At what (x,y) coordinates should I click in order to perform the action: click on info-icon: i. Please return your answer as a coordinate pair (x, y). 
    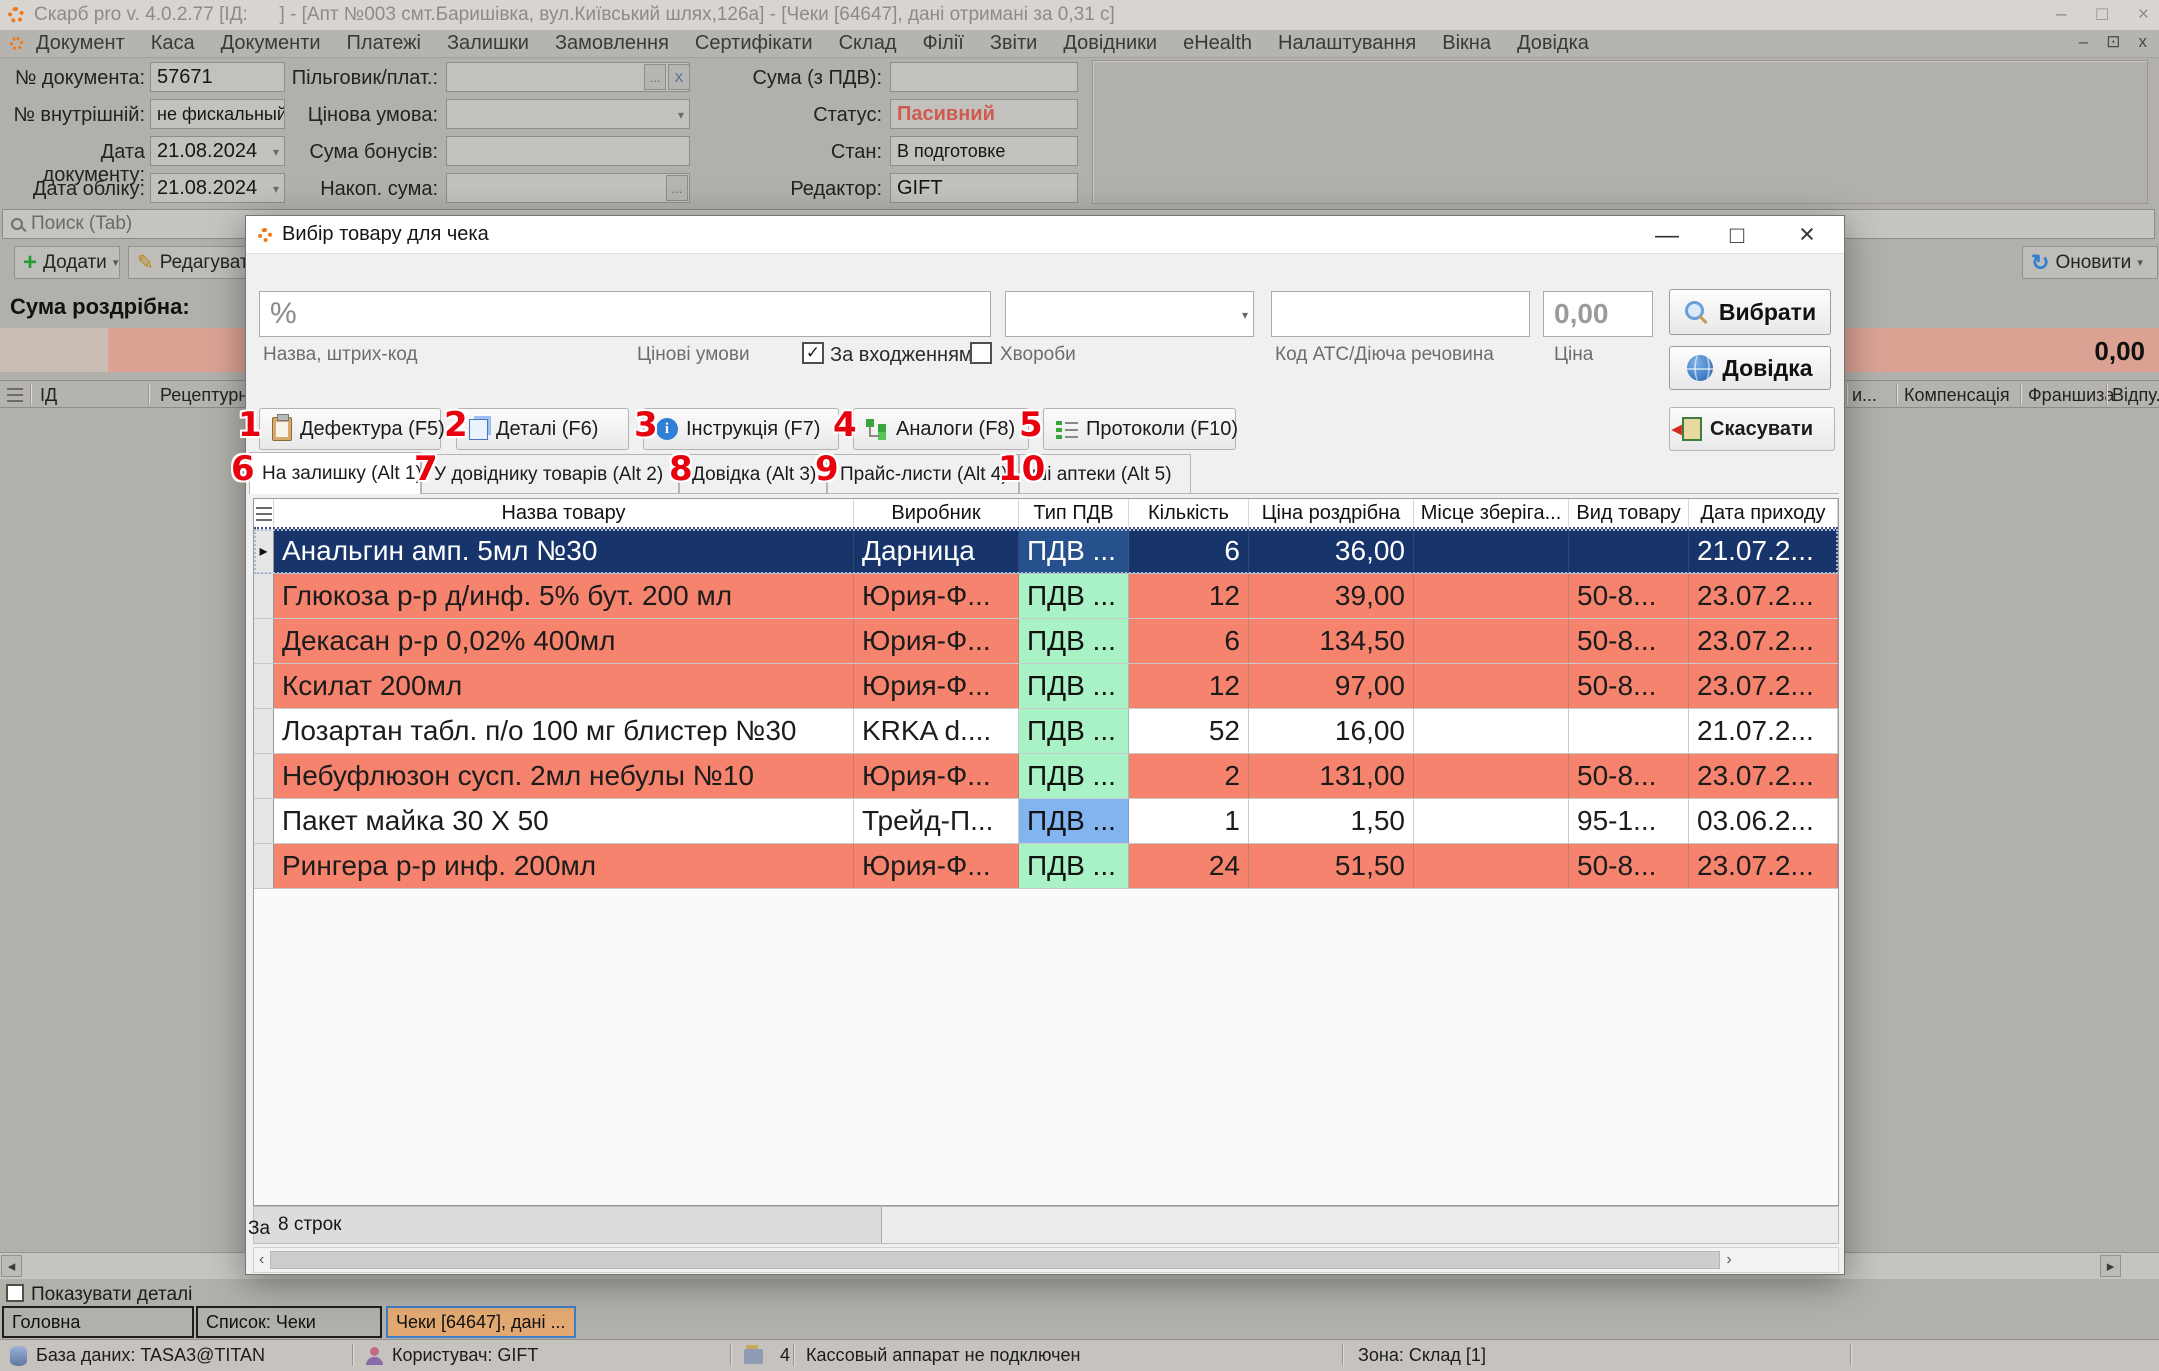
    Looking at the image, I should click on (667, 429).